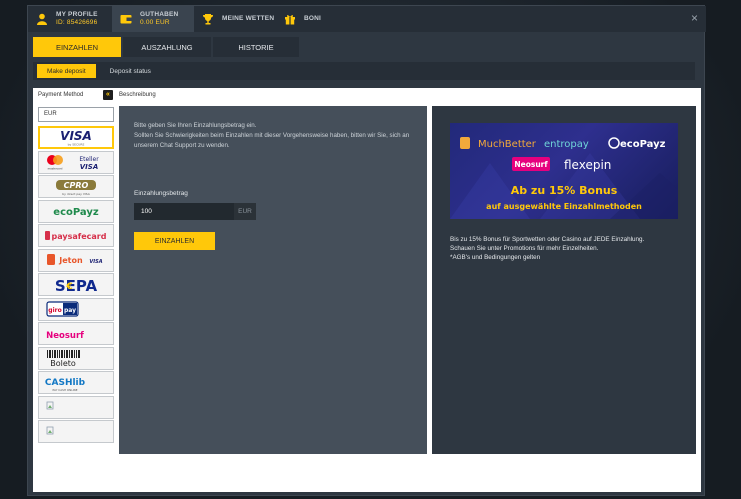 This screenshot has width=741, height=499. What do you see at coordinates (54, 310) in the screenshot?
I see `svg-text: giro` at bounding box center [54, 310].